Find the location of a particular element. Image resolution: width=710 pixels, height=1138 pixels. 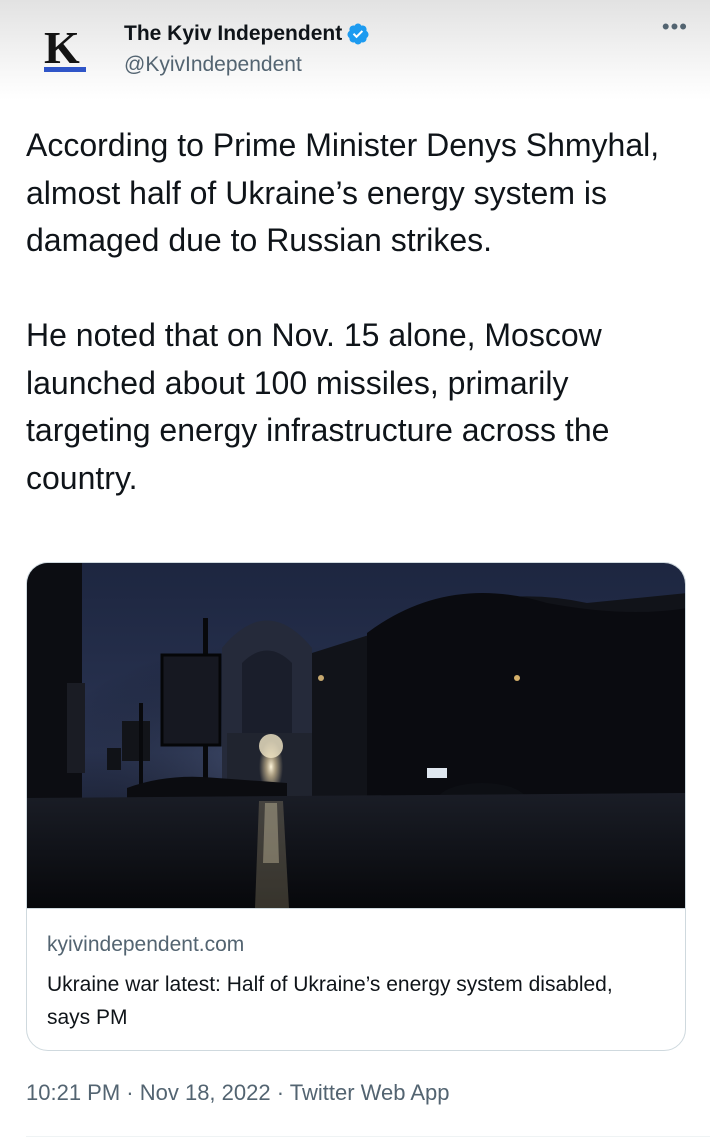

avatar: K is located at coordinates (66, 50).